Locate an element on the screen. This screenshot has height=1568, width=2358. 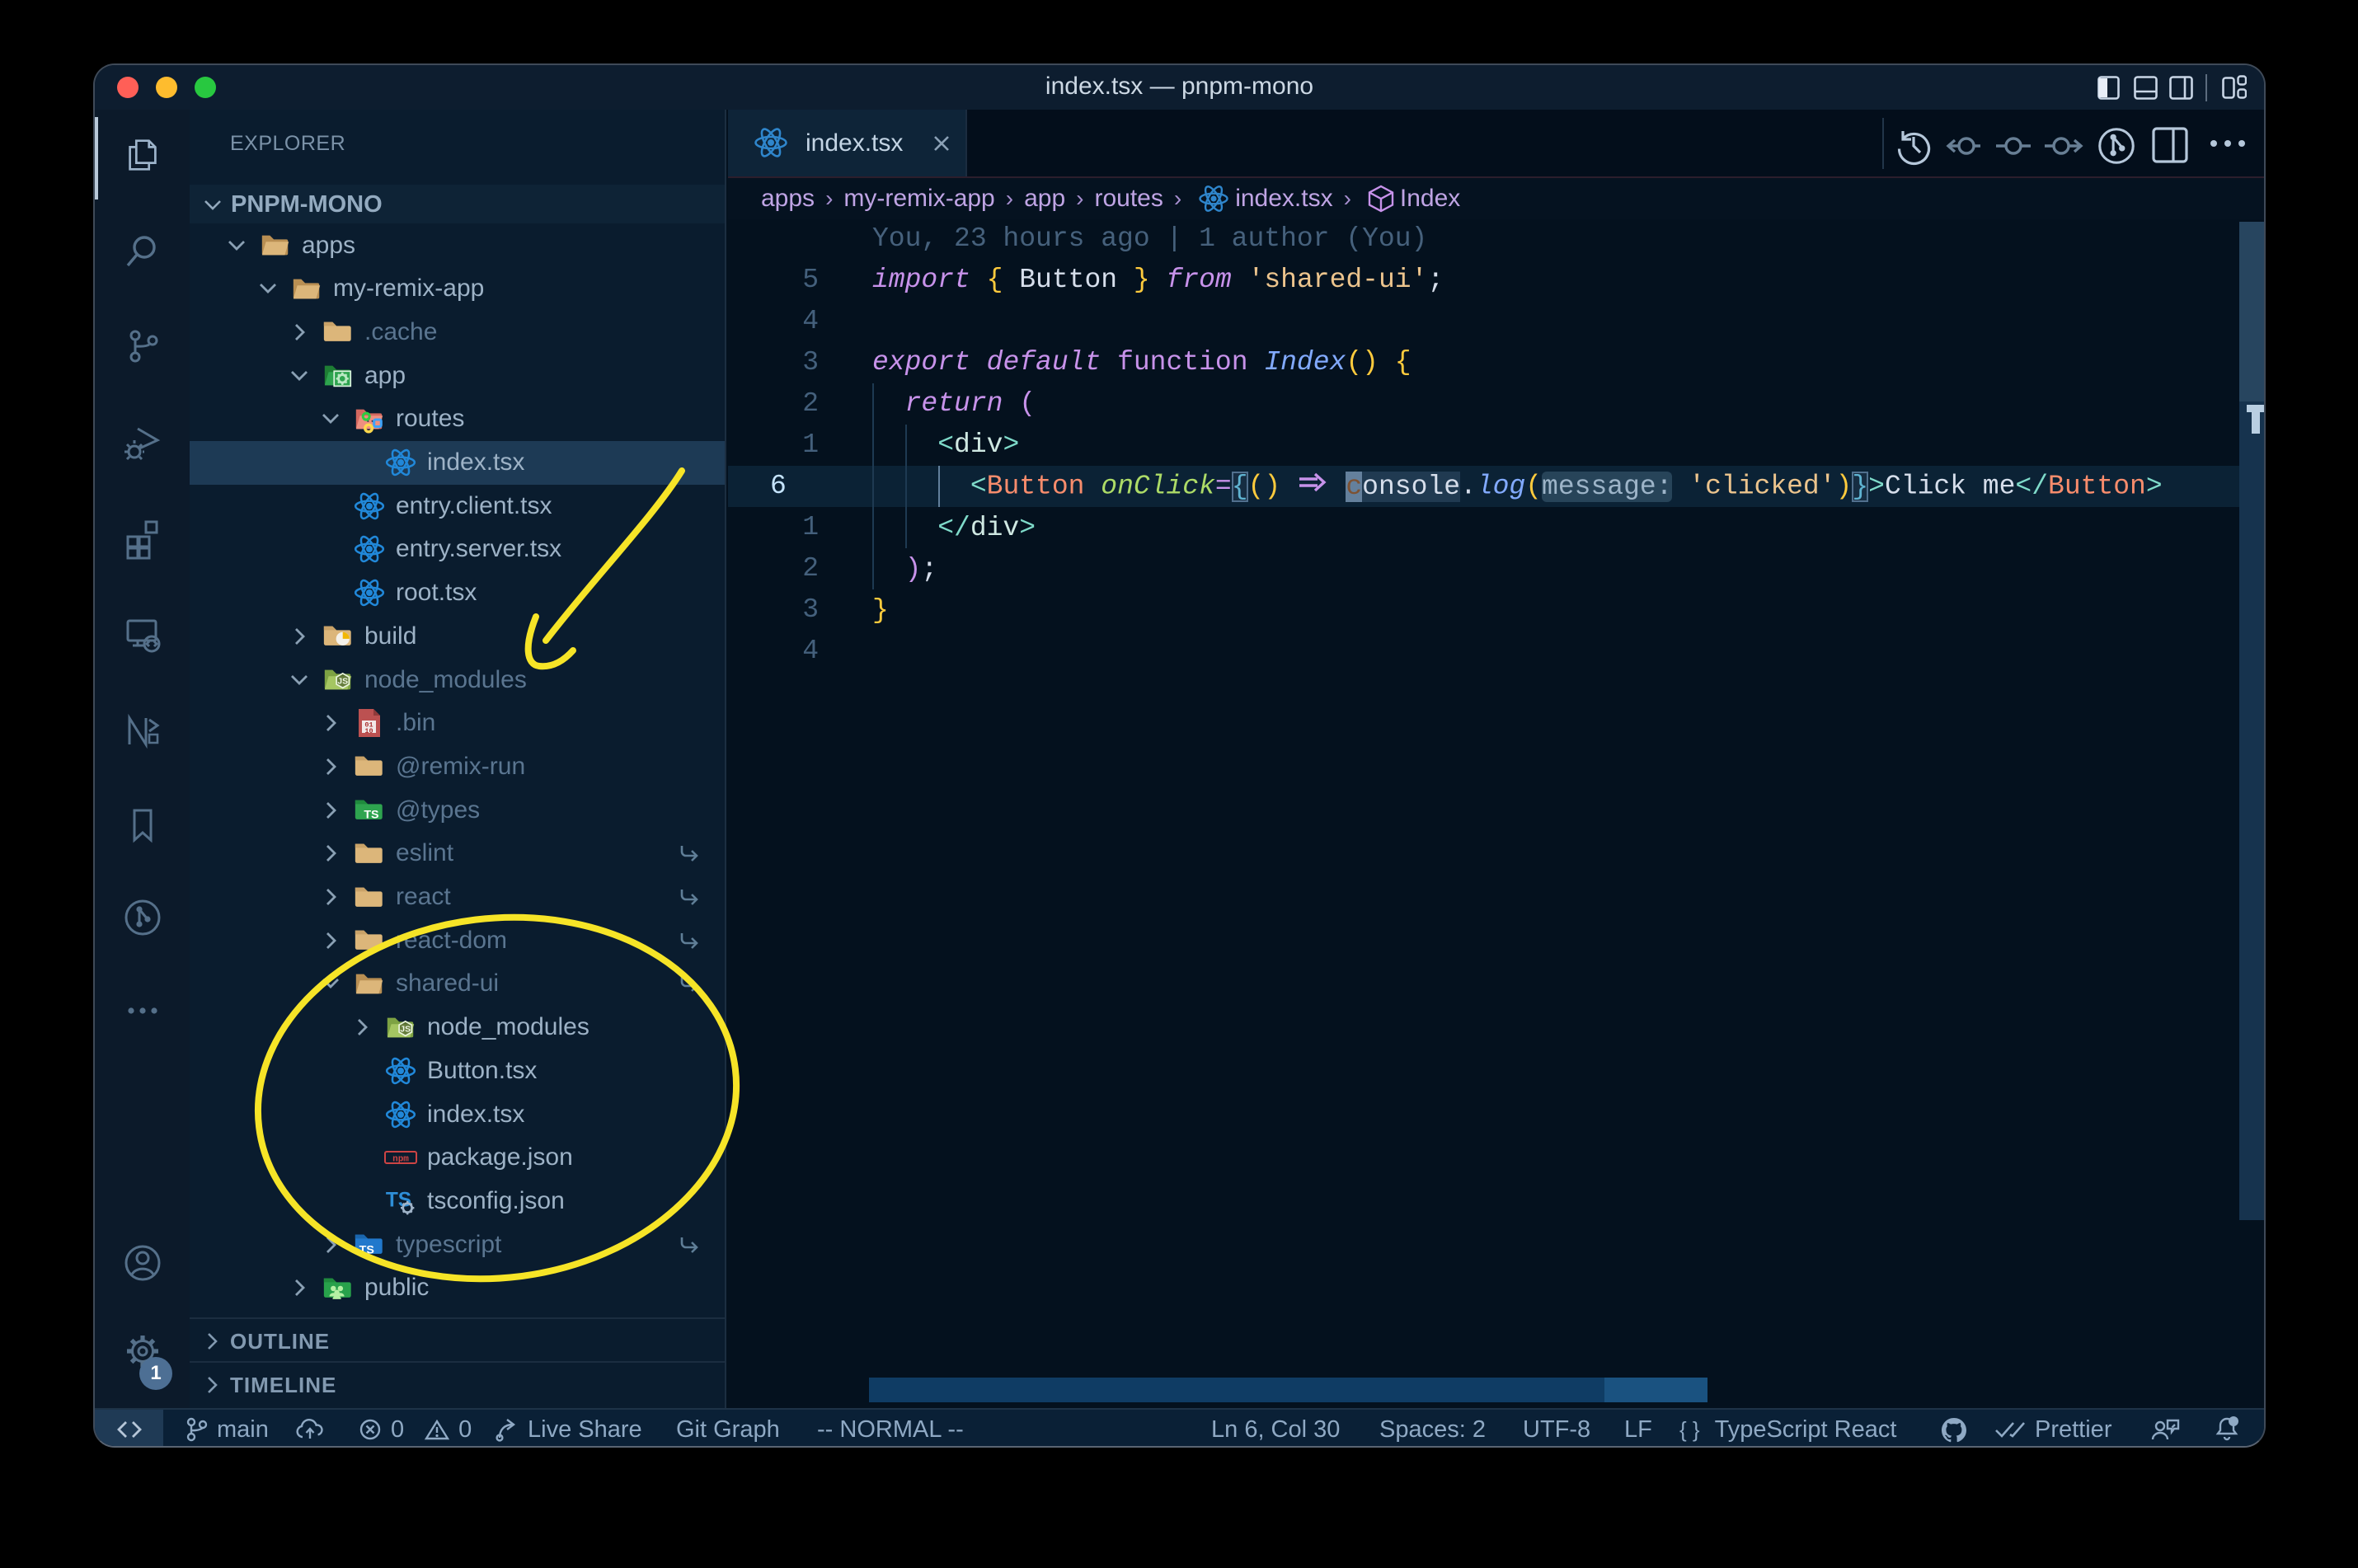
svg-text: 10 is located at coordinates (368, 731).